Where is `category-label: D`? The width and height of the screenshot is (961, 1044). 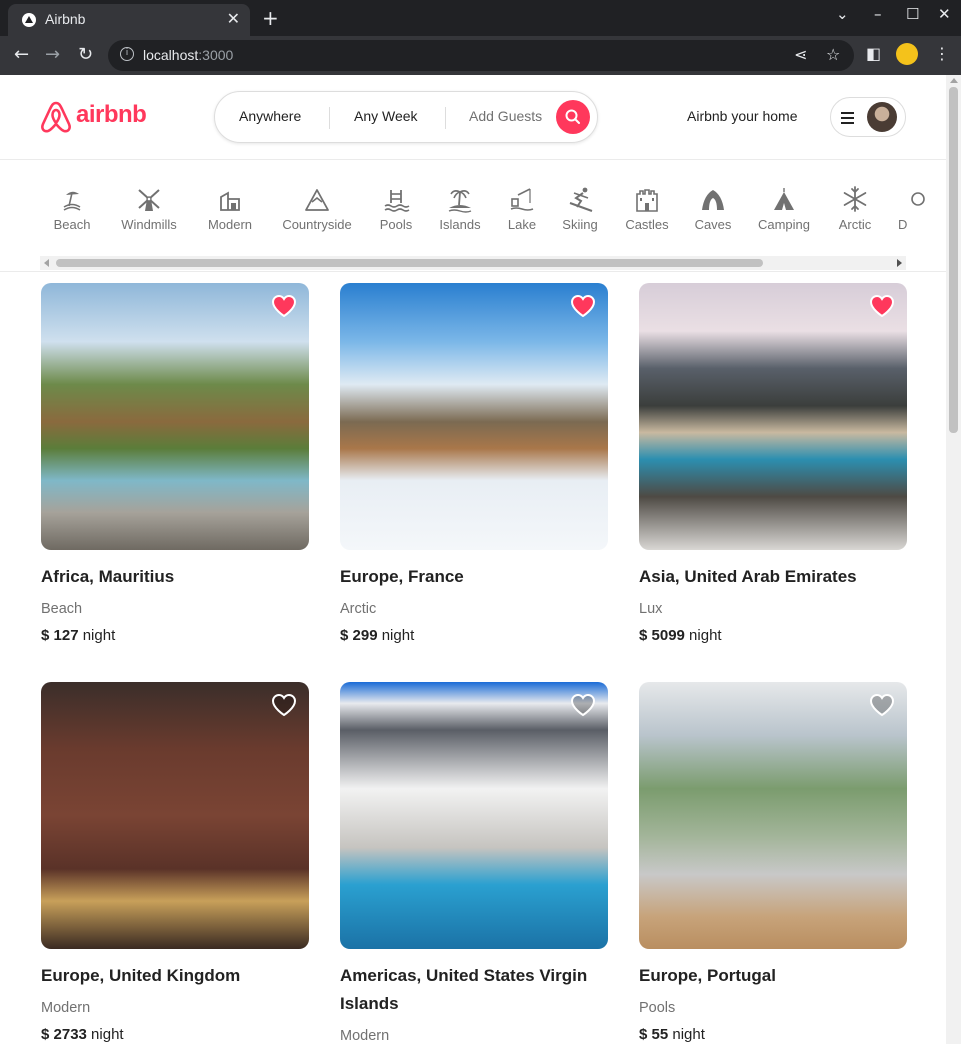
category-label: D is located at coordinates (903, 224).